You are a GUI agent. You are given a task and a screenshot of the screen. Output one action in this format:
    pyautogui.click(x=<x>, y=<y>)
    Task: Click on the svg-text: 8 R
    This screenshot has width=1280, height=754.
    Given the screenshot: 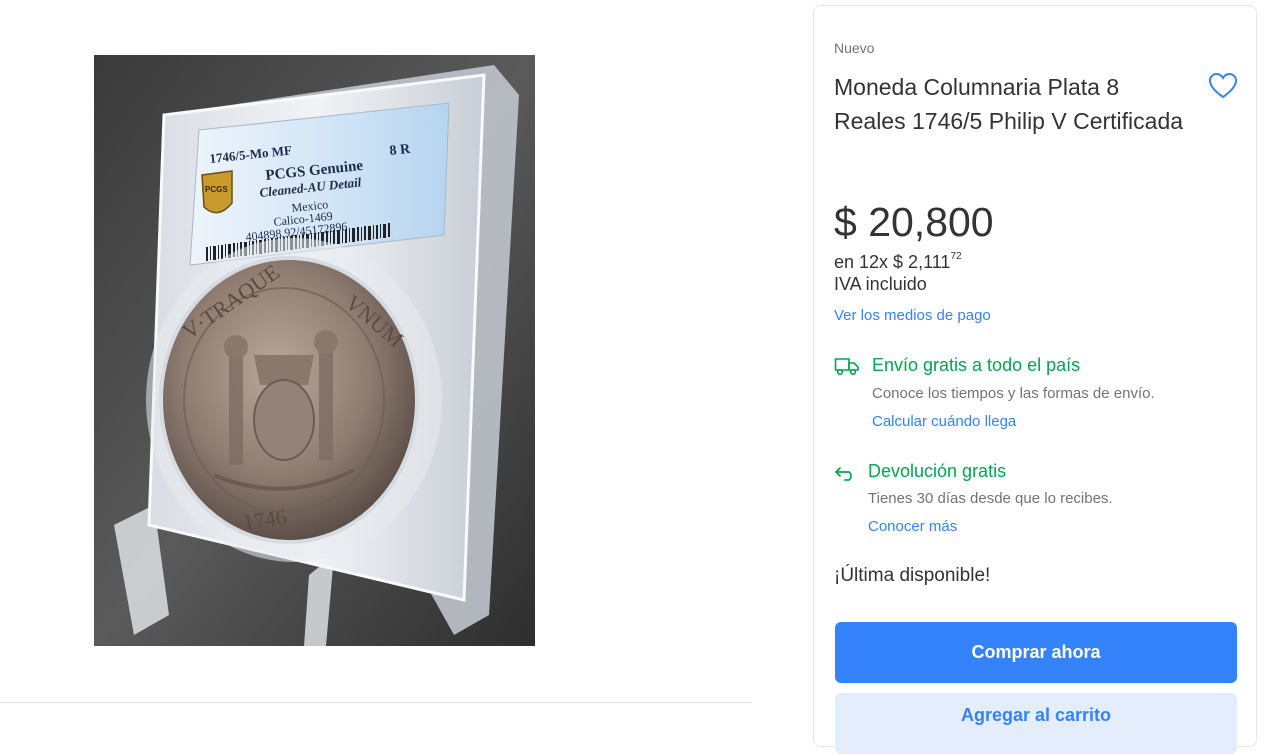 What is the action you would take?
    pyautogui.click(x=400, y=150)
    